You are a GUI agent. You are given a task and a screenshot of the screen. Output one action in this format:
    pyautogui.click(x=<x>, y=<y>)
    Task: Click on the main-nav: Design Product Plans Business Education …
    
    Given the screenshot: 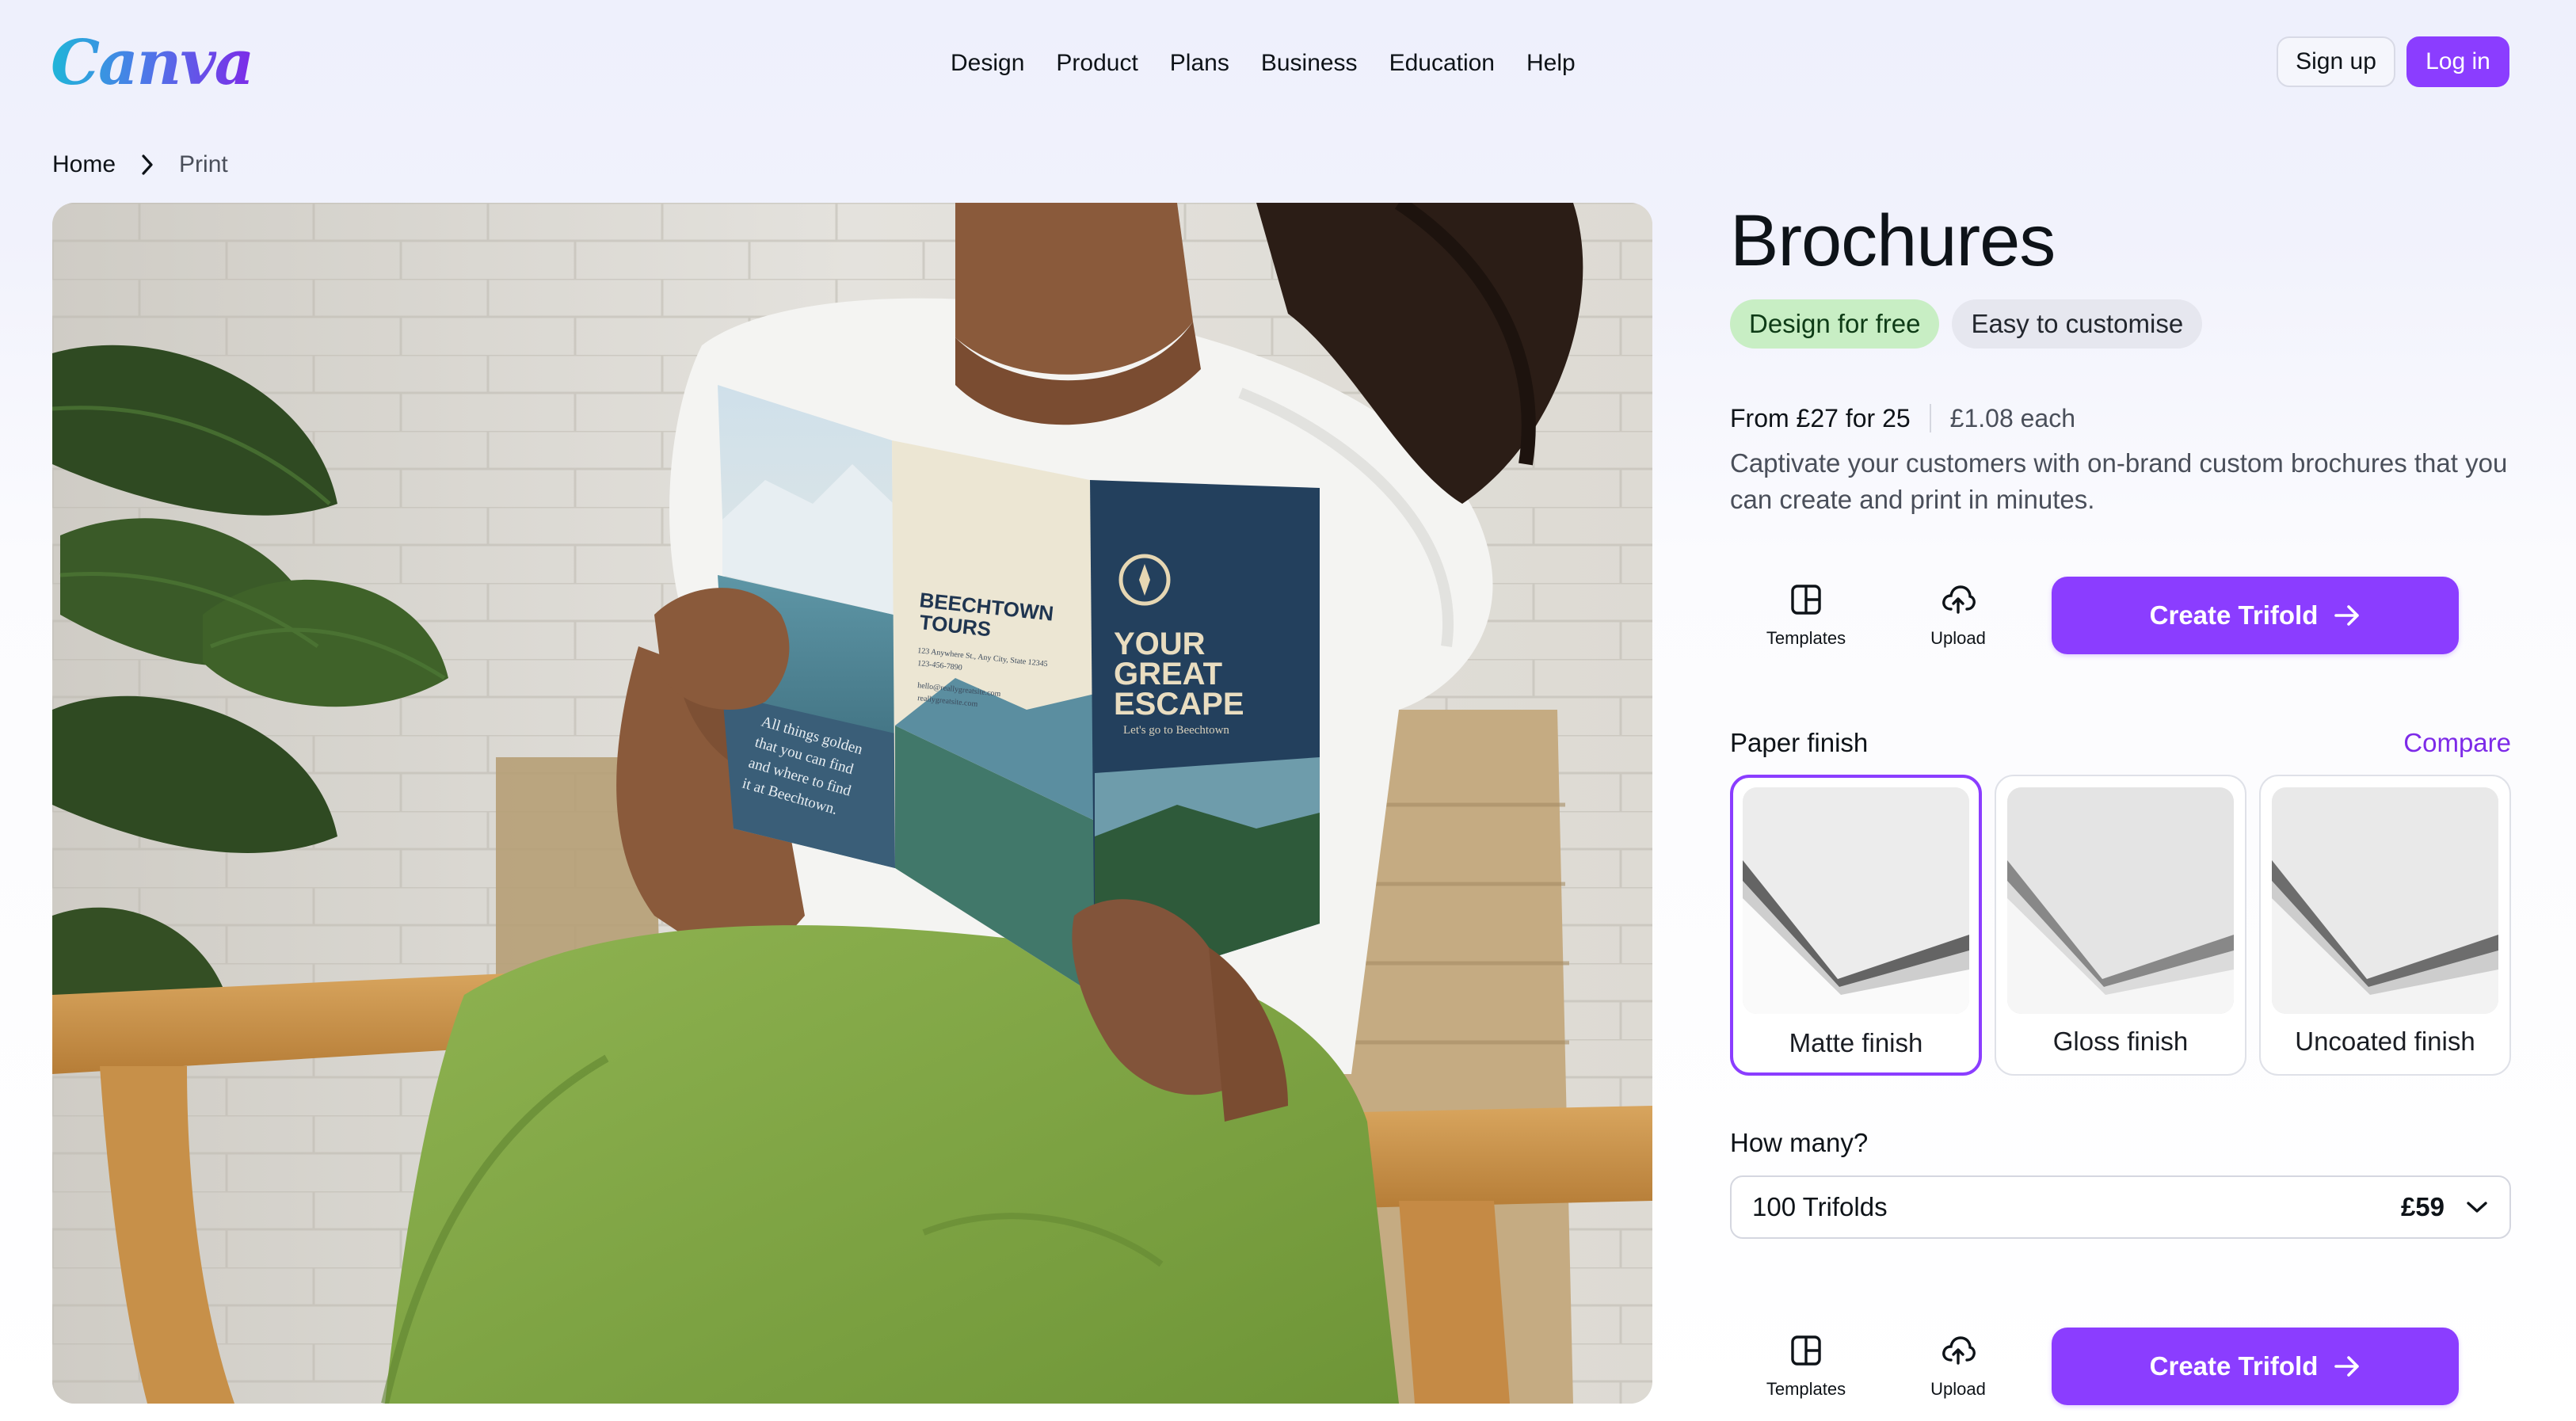 What is the action you would take?
    pyautogui.click(x=1263, y=63)
    